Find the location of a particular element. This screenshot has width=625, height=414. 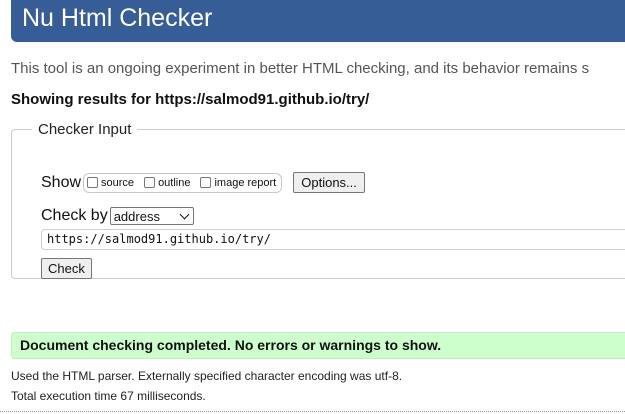

outline-checkbox-label: outline is located at coordinates (174, 182).